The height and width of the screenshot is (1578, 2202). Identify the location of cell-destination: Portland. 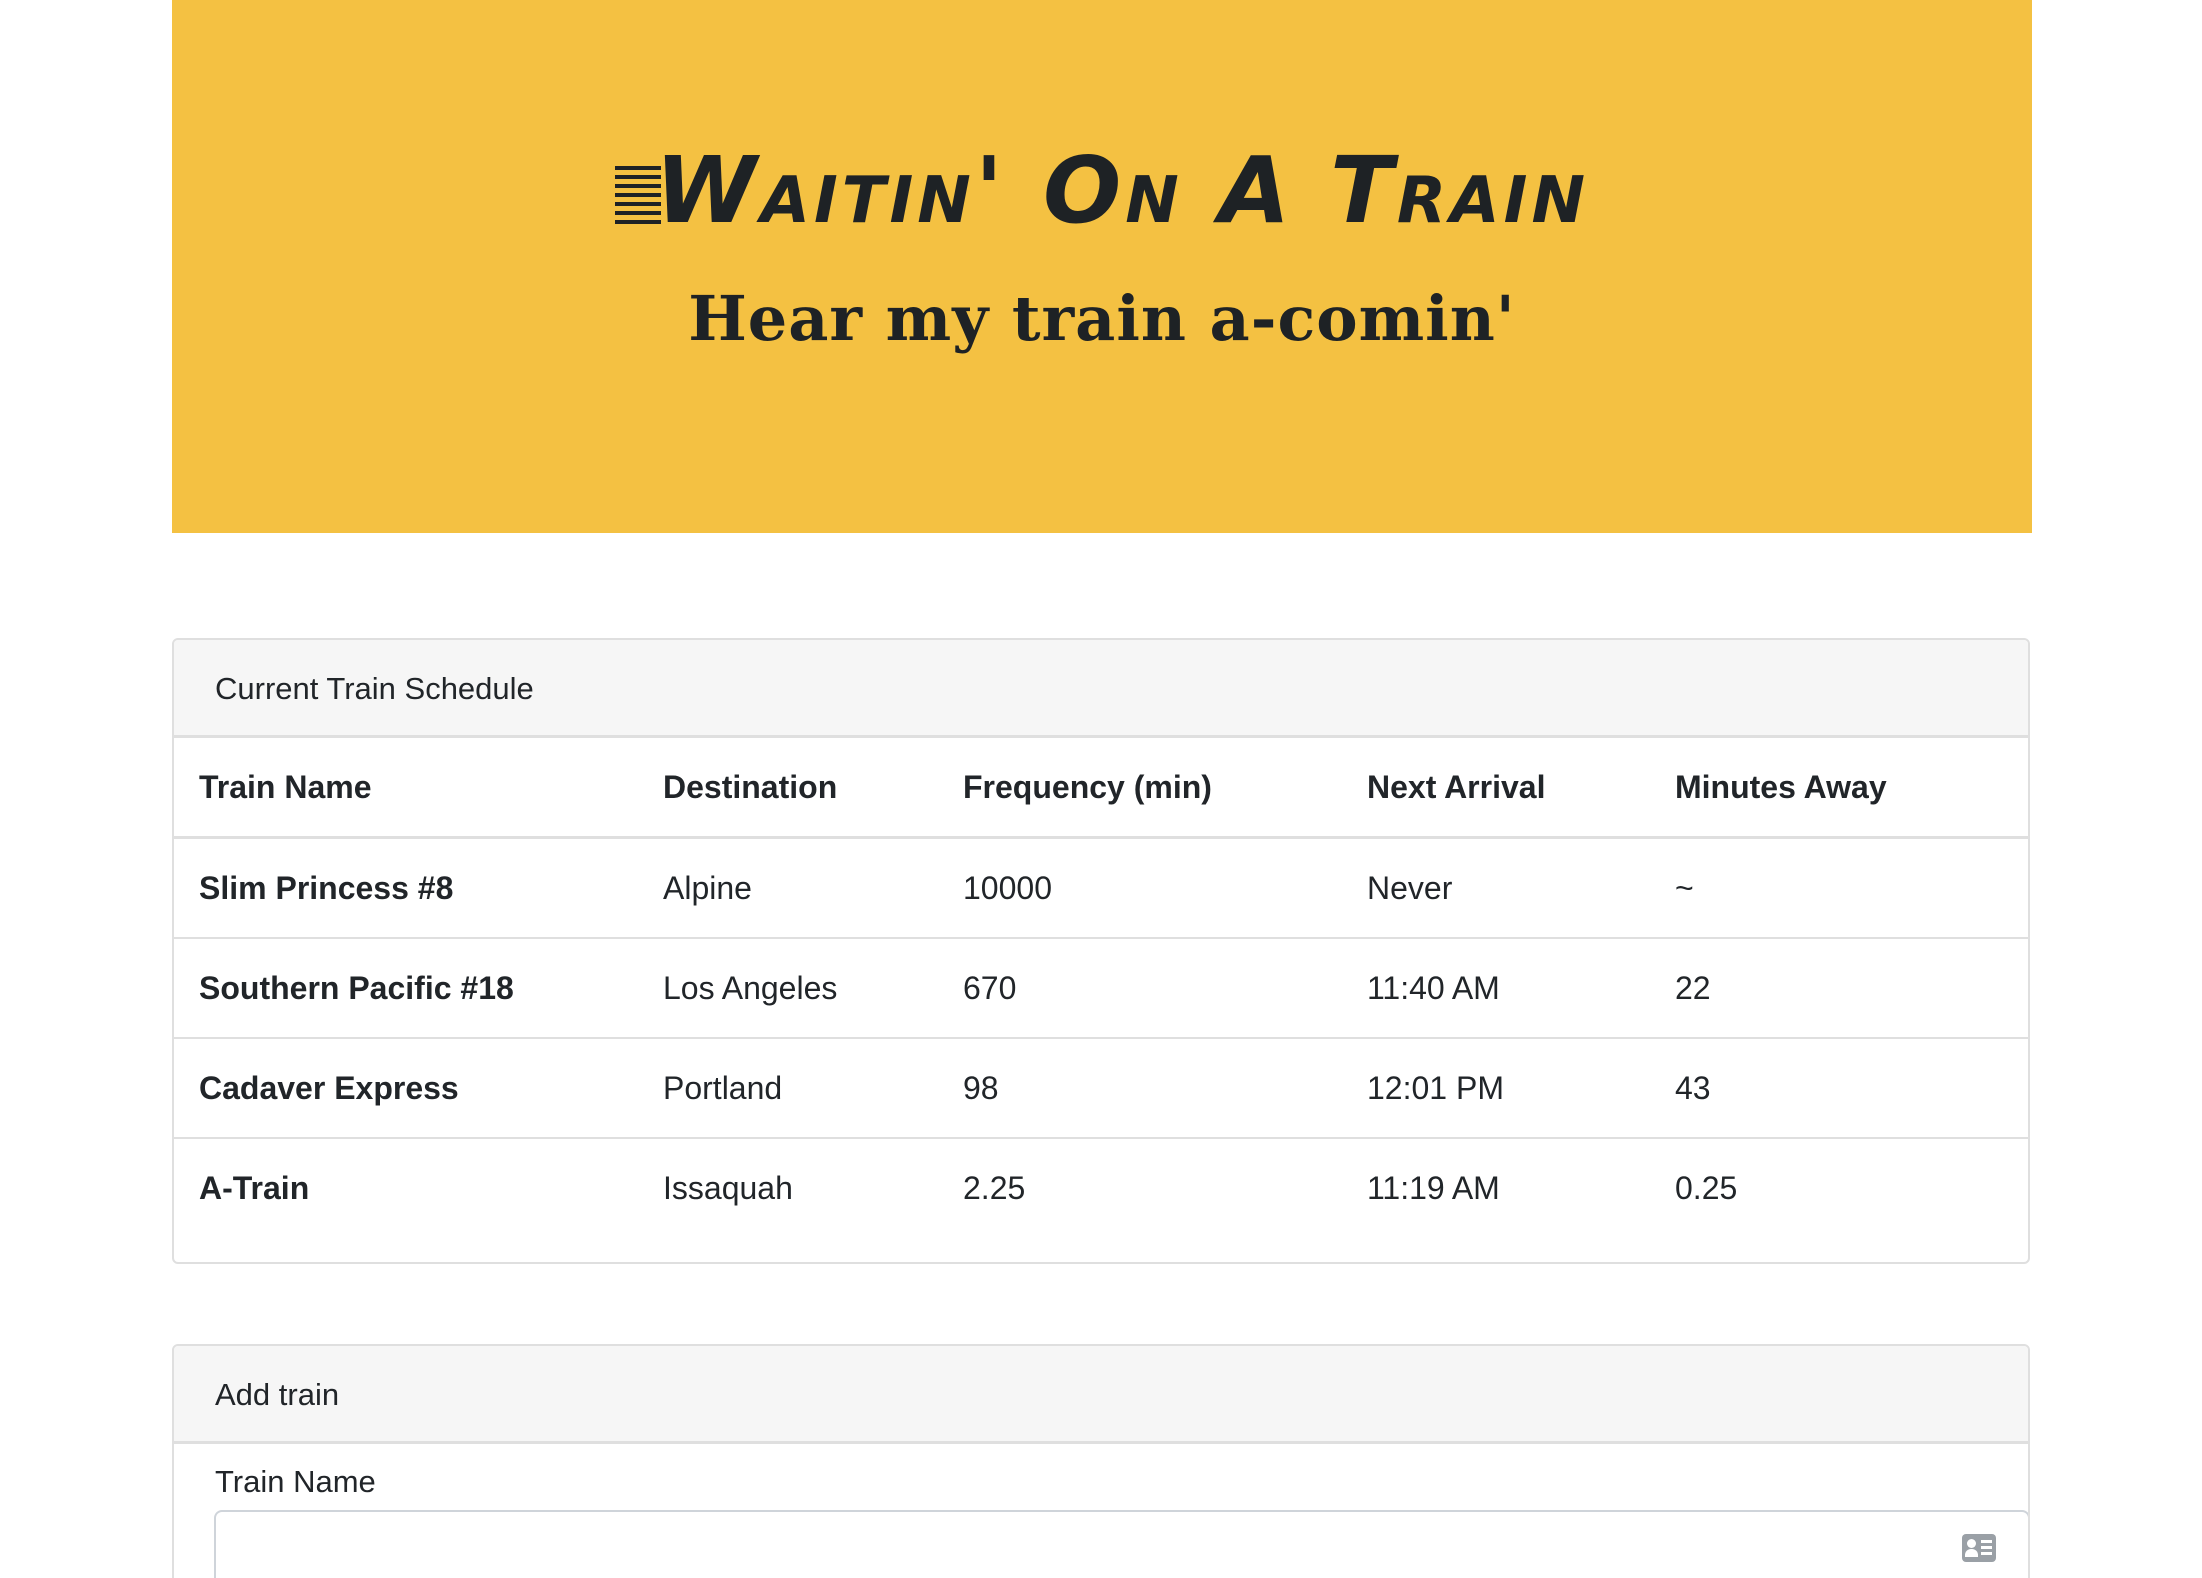
(813, 1088).